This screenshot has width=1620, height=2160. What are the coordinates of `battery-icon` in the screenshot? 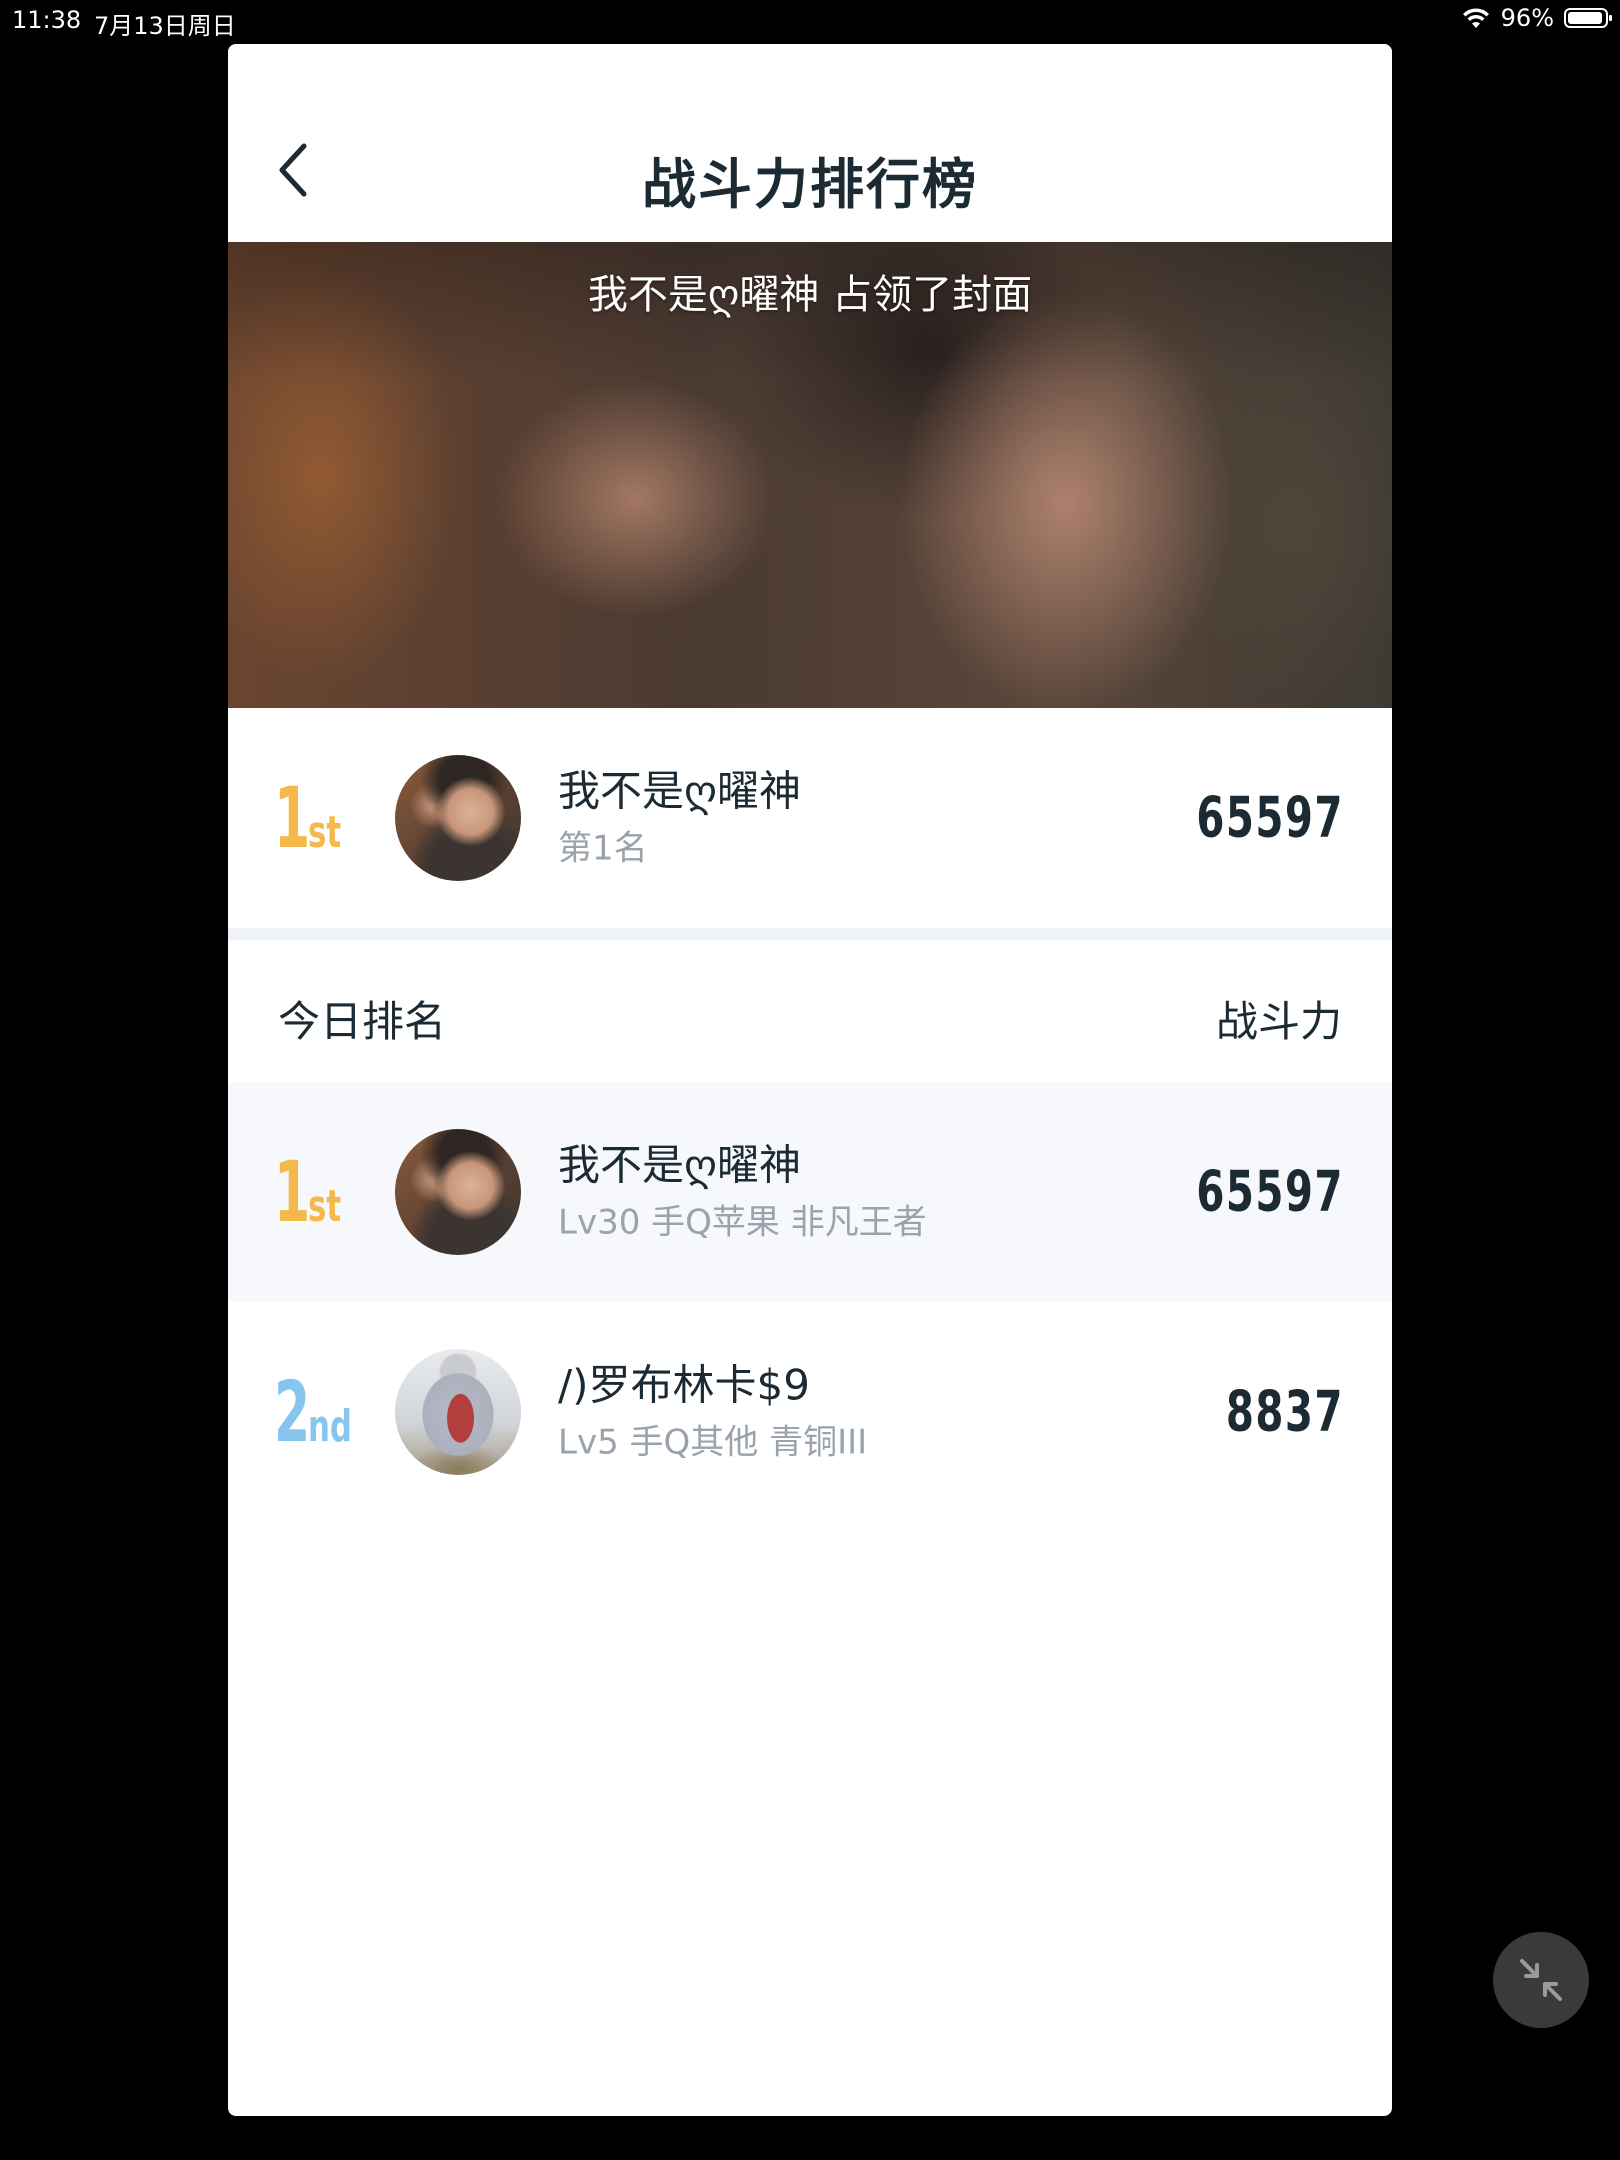 It's located at (1588, 18).